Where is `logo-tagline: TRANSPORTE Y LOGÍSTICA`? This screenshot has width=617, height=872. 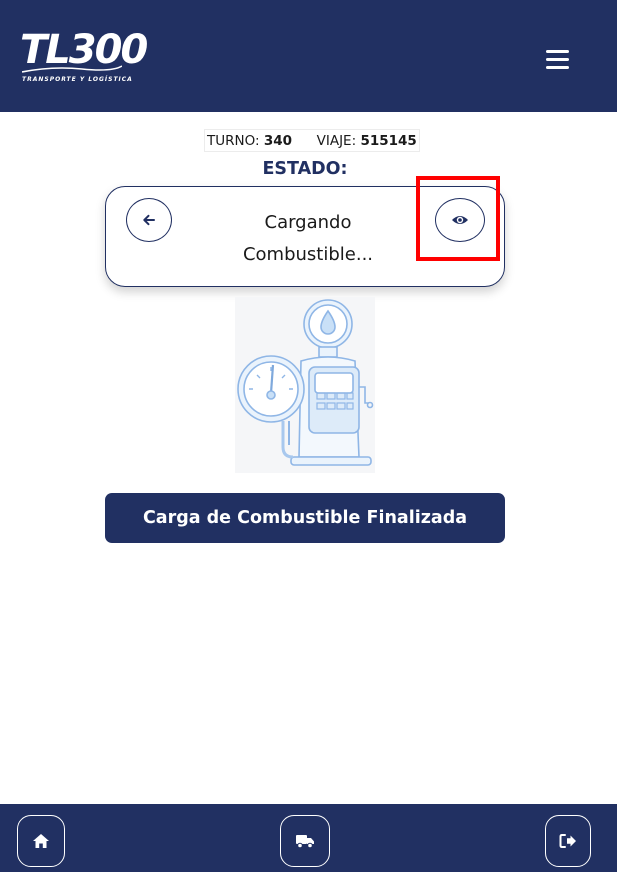
logo-tagline: TRANSPORTE Y LOGÍSTICA is located at coordinates (77, 79).